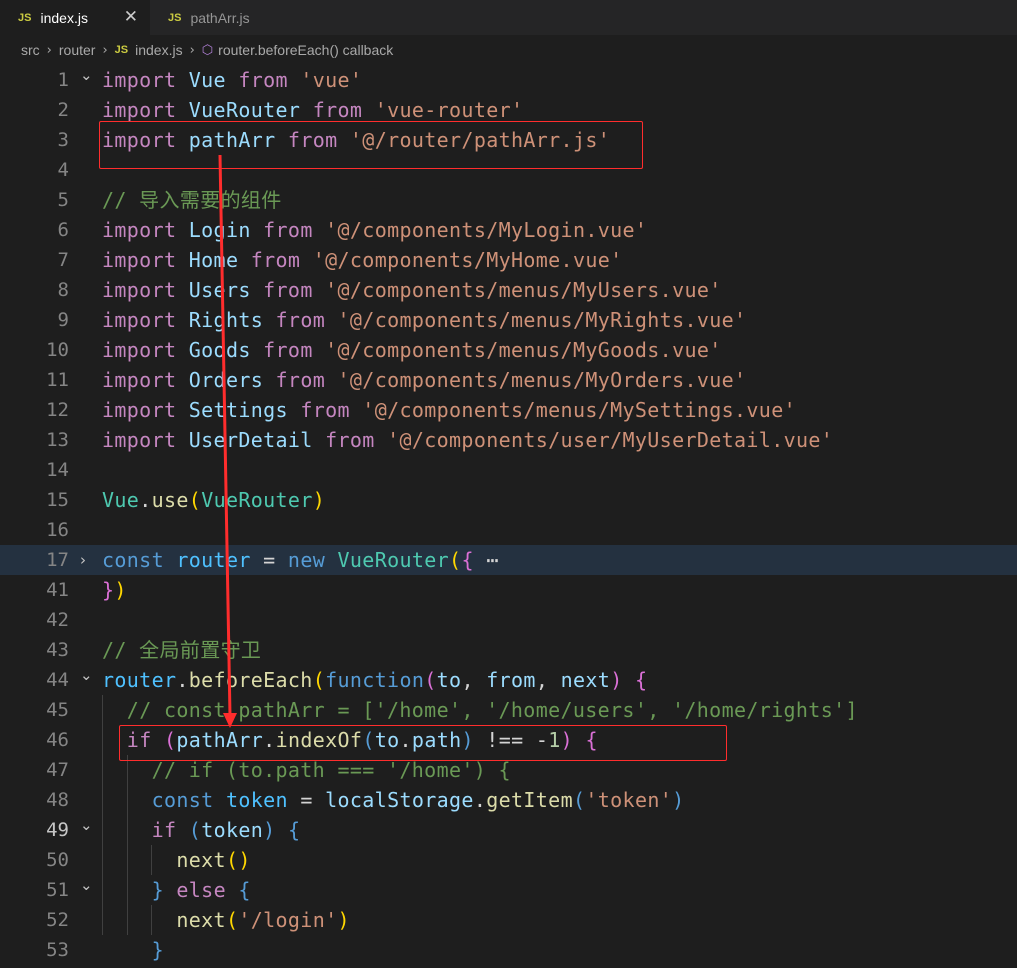 The image size is (1017, 968). I want to click on annotation-arrow, so click(227, 441).